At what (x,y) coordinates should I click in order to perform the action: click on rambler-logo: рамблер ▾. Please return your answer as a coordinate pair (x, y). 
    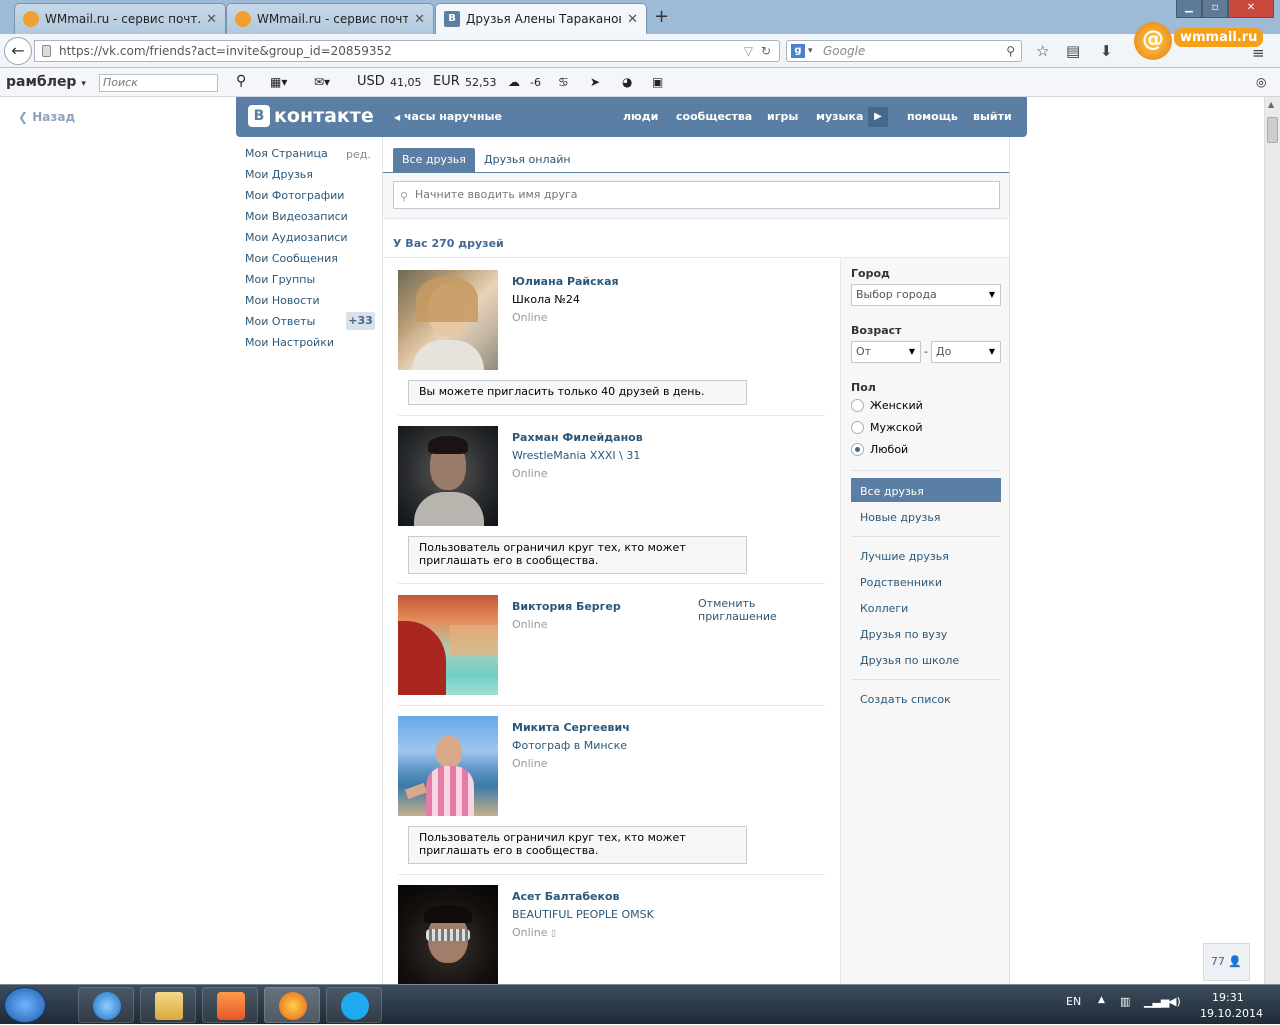
    Looking at the image, I should click on (46, 82).